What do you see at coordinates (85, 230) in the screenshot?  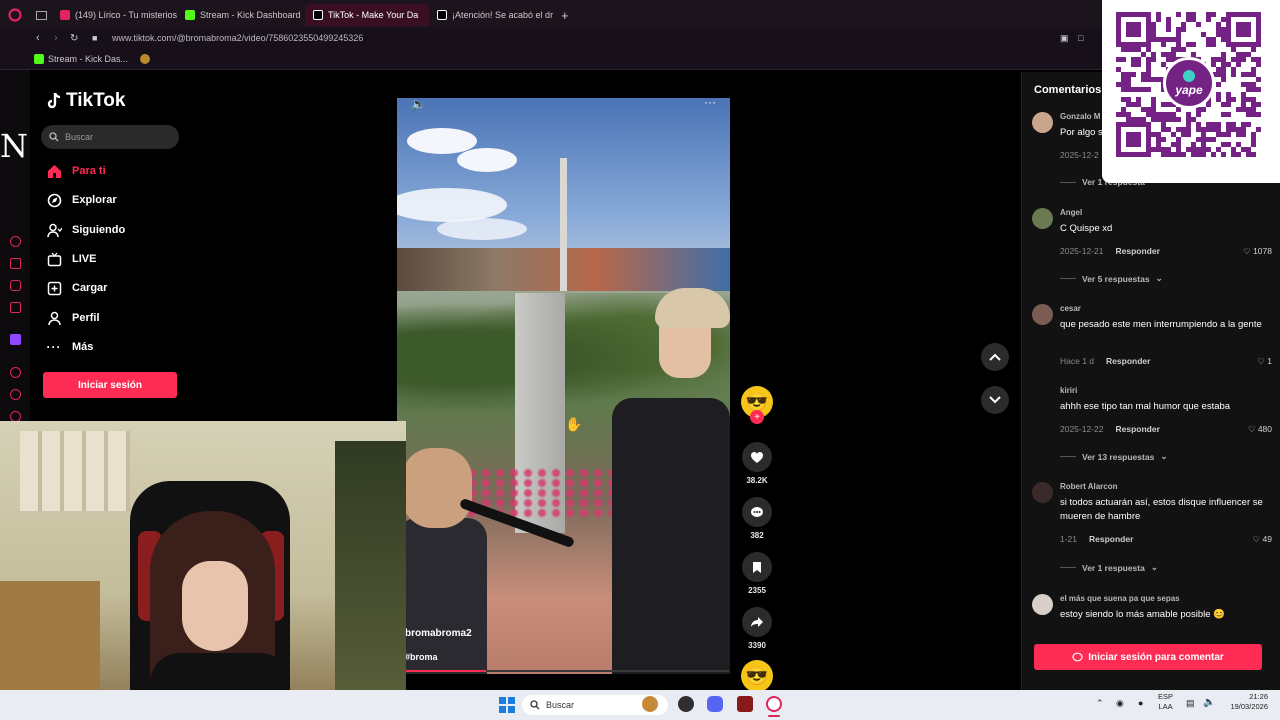 I see `nav-siguiendo: Siguiendo` at bounding box center [85, 230].